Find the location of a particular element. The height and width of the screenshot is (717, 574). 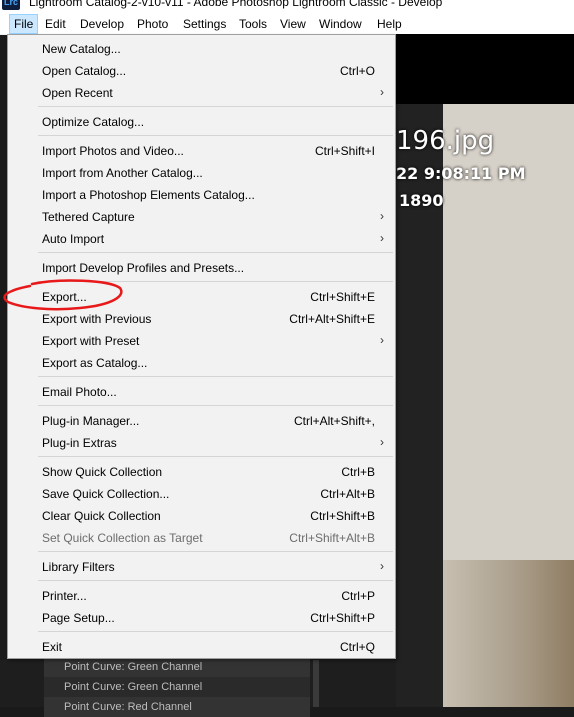

menu-item-shortcut: Ctrl+Q is located at coordinates (357, 647).